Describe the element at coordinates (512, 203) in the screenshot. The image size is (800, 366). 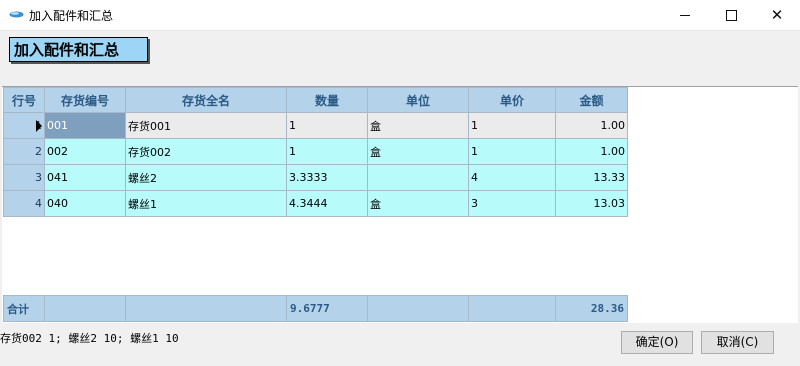
I see `price-cell: 3` at that location.